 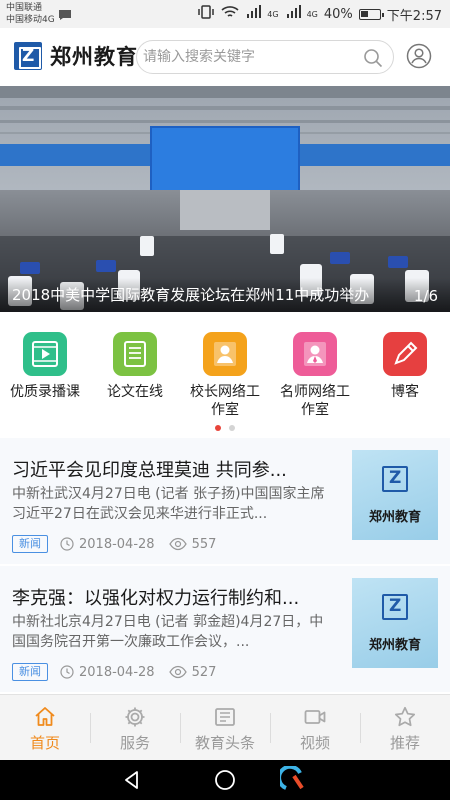 I want to click on video-camera-icon, so click(x=315, y=717).